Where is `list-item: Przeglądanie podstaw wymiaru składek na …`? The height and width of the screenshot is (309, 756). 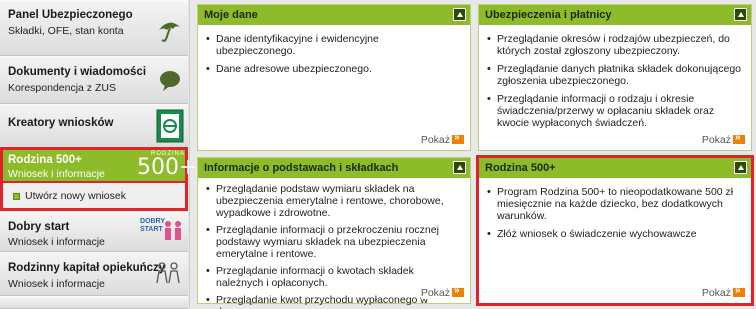
list-item: Przeglądanie podstaw wymiaru składek na … is located at coordinates (332, 201).